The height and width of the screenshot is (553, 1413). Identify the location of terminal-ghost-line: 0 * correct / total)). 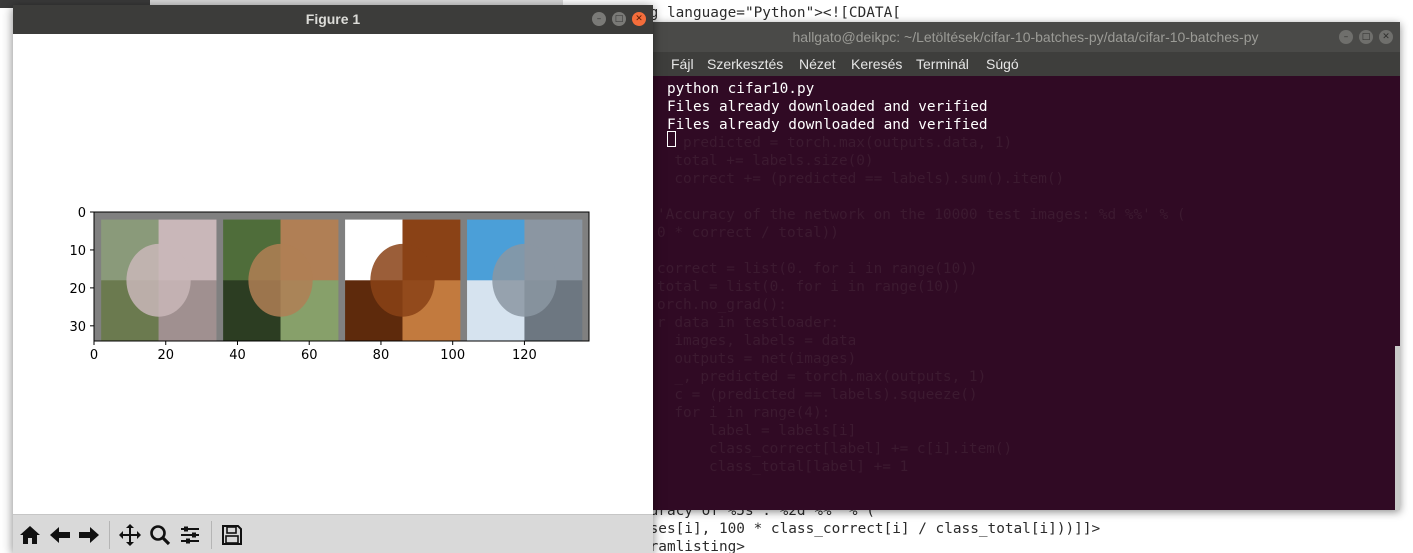
(748, 233).